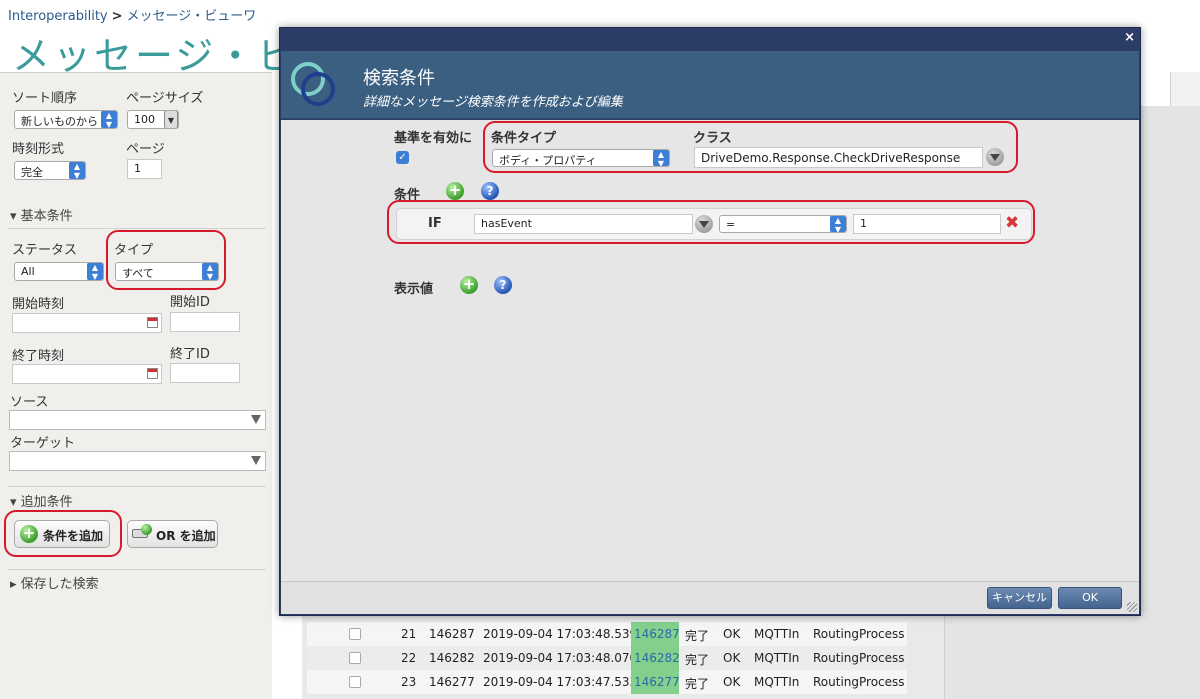 Image resolution: width=1200 pixels, height=699 pixels. What do you see at coordinates (414, 289) in the screenshot?
I see `display-values-label: 表示値` at bounding box center [414, 289].